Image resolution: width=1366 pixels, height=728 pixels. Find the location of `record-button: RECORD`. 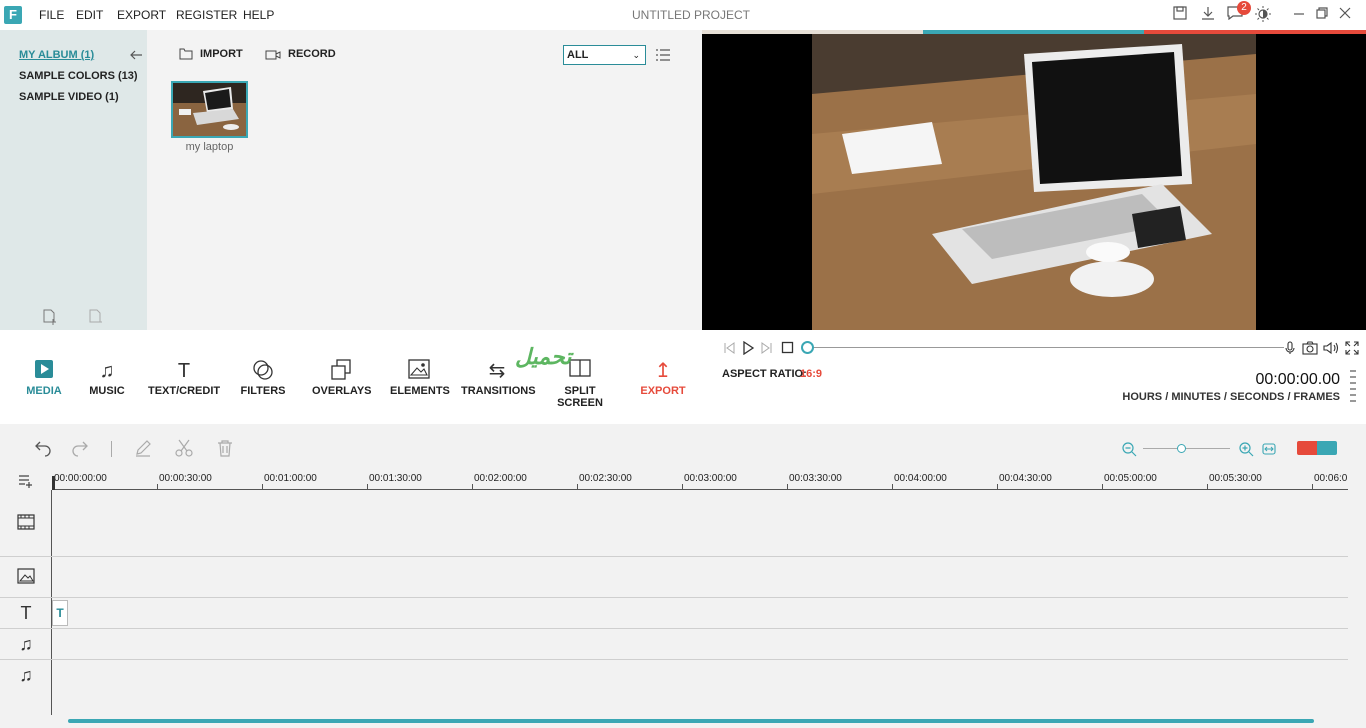

record-button: RECORD is located at coordinates (312, 54).